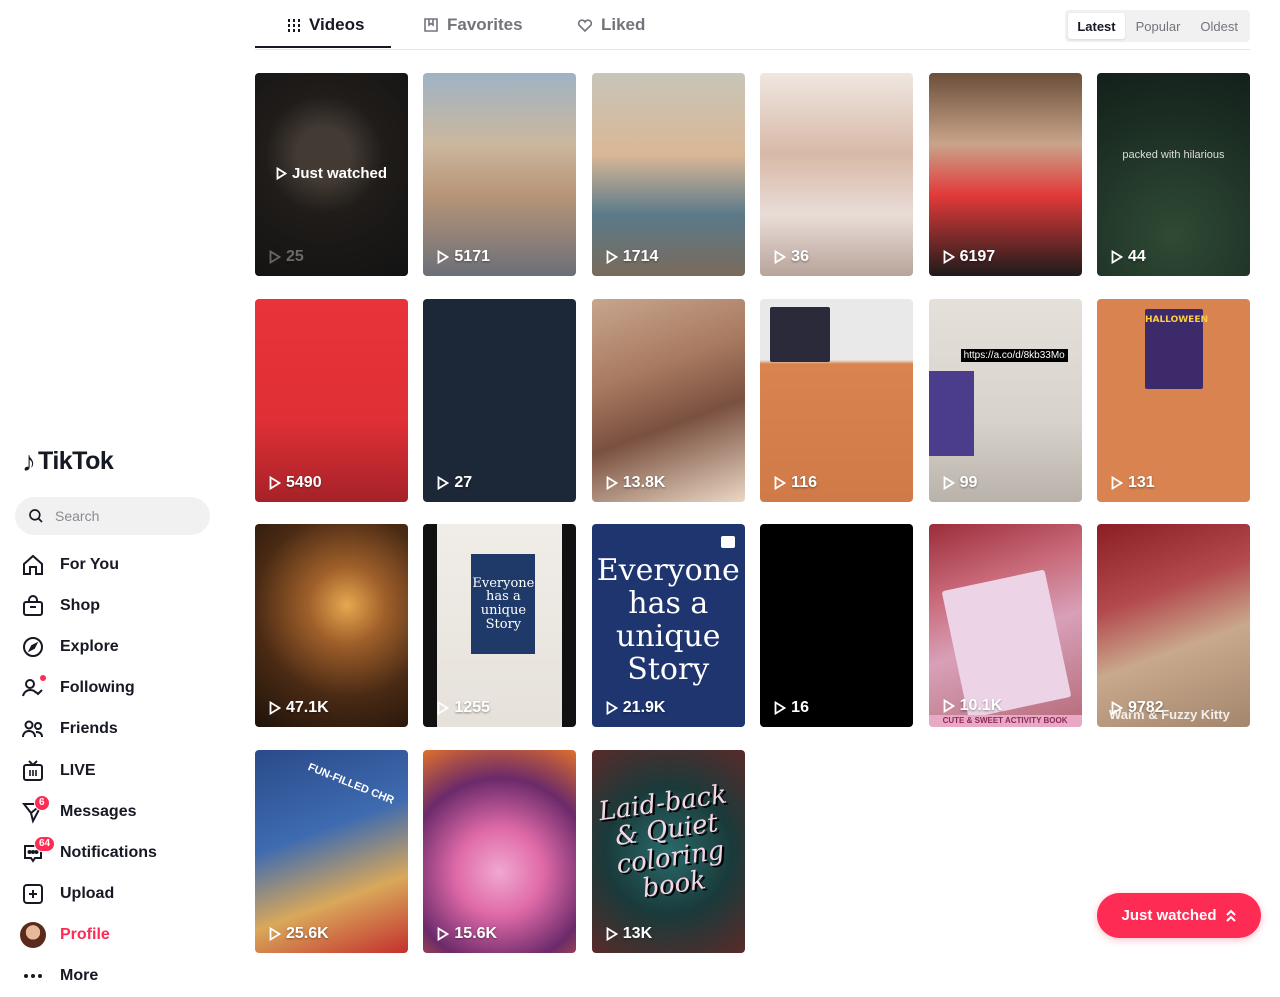 Image resolution: width=1280 pixels, height=997 pixels. I want to click on messages-icon: 6, so click(35, 809).